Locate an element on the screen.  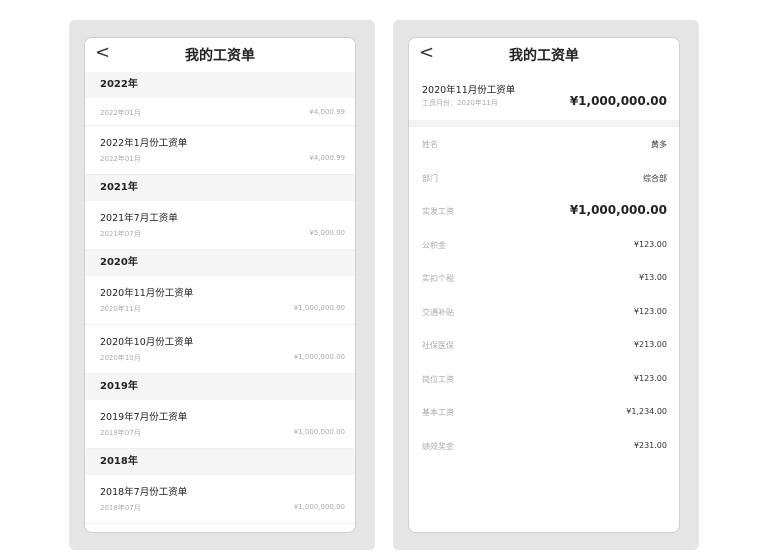
payslip-list-item: 2021年7月工资单 2021年07月 ¥5,000.00 is located at coordinates (220, 225).